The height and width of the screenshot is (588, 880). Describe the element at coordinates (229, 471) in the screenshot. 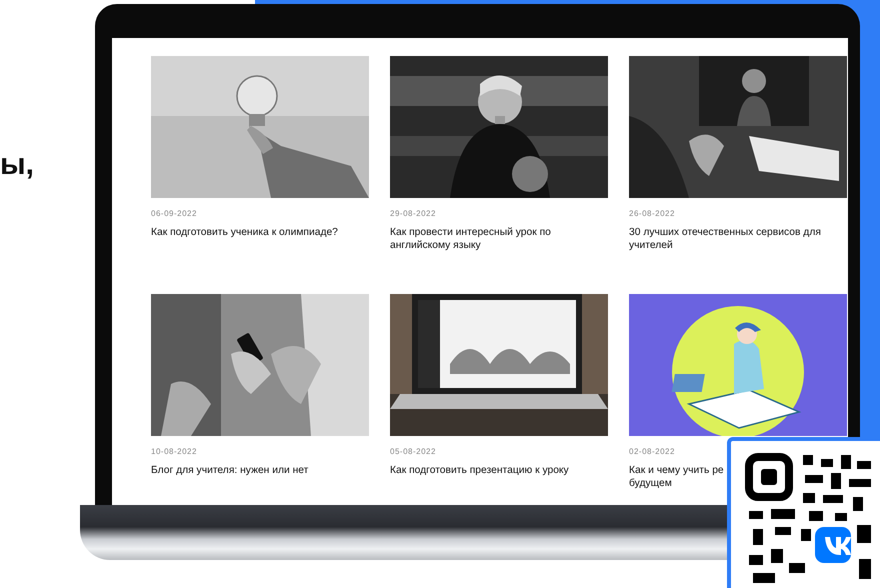

I see `article-title: Блог для учителя: нужен или нет` at that location.